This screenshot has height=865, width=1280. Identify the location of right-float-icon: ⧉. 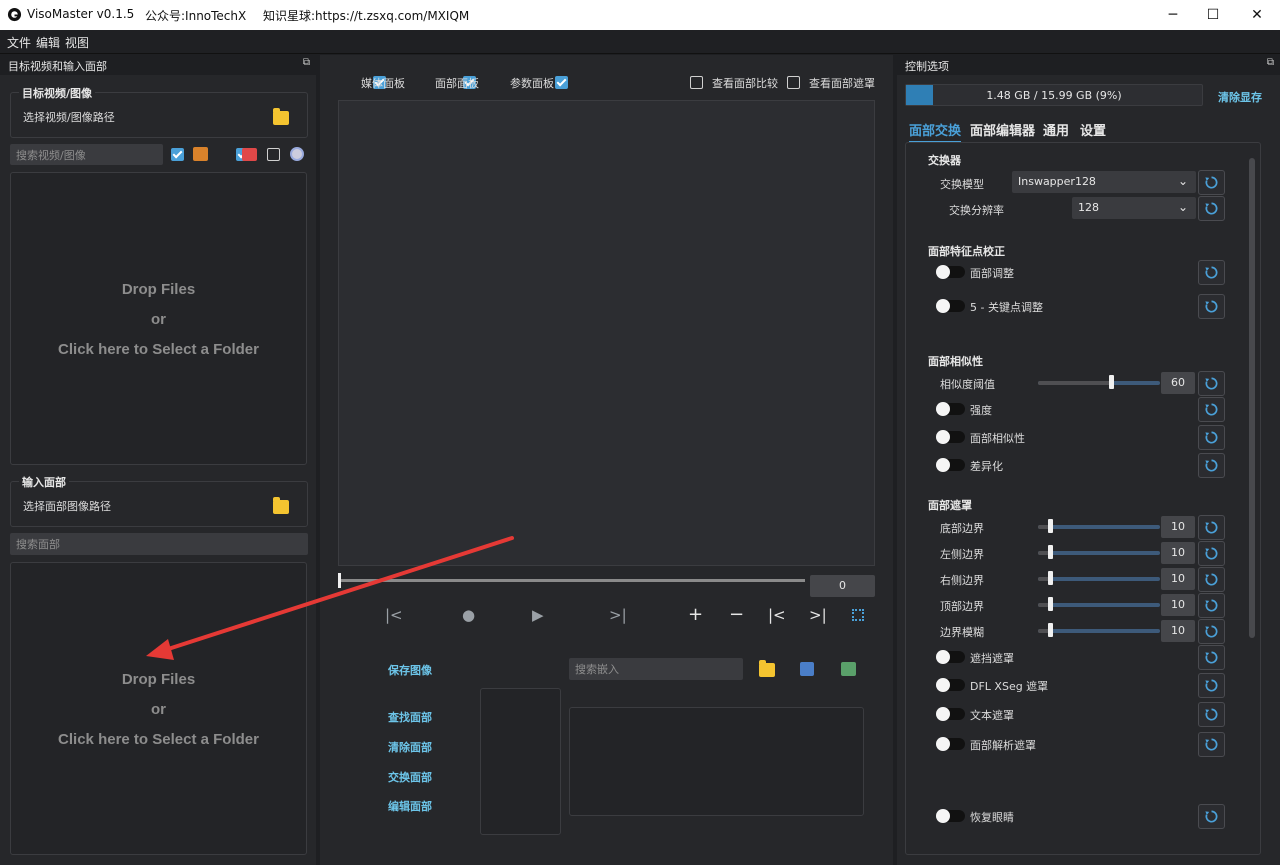
(1270, 62).